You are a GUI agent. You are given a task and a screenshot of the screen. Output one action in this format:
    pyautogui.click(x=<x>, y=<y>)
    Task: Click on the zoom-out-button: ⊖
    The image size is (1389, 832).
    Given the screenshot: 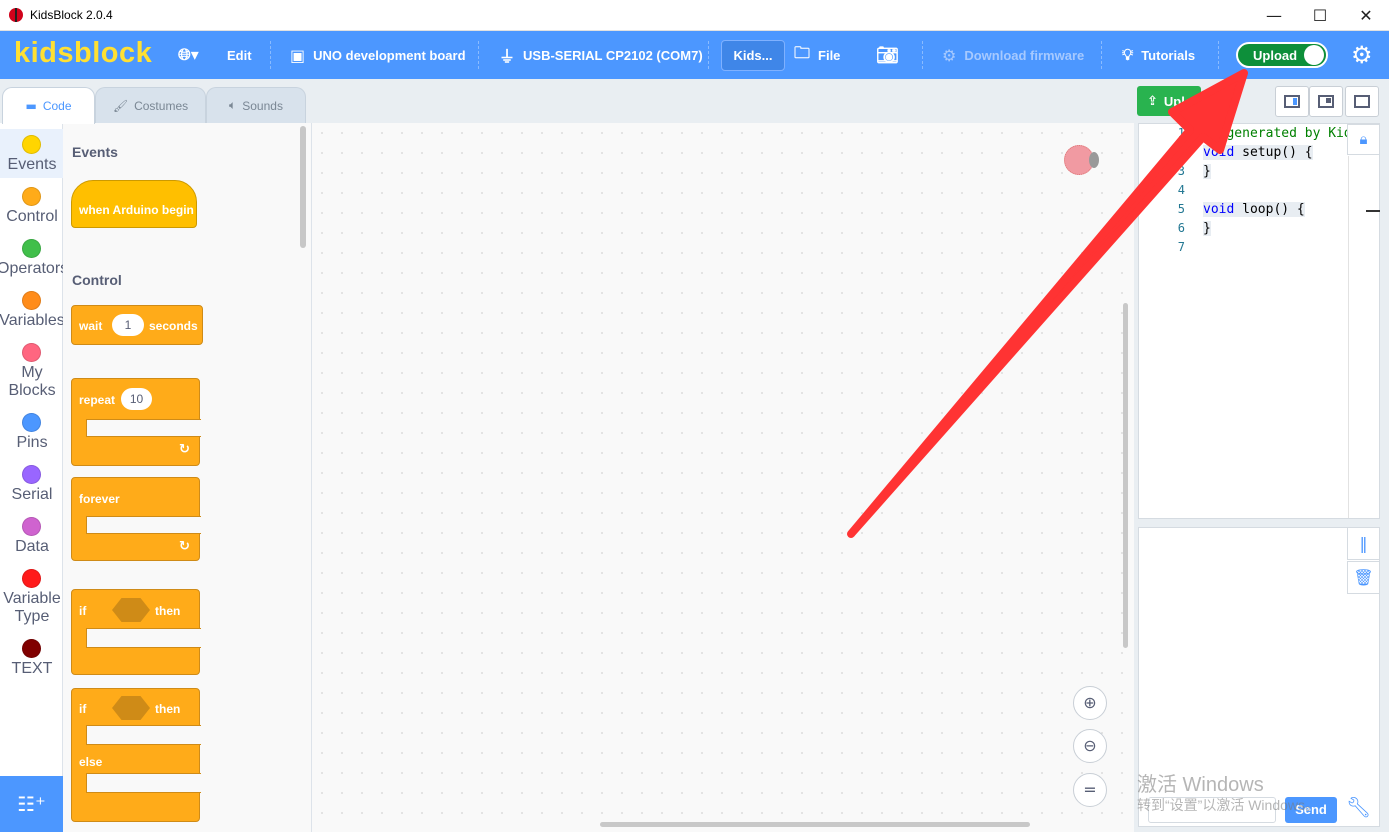 What is the action you would take?
    pyautogui.click(x=1090, y=746)
    